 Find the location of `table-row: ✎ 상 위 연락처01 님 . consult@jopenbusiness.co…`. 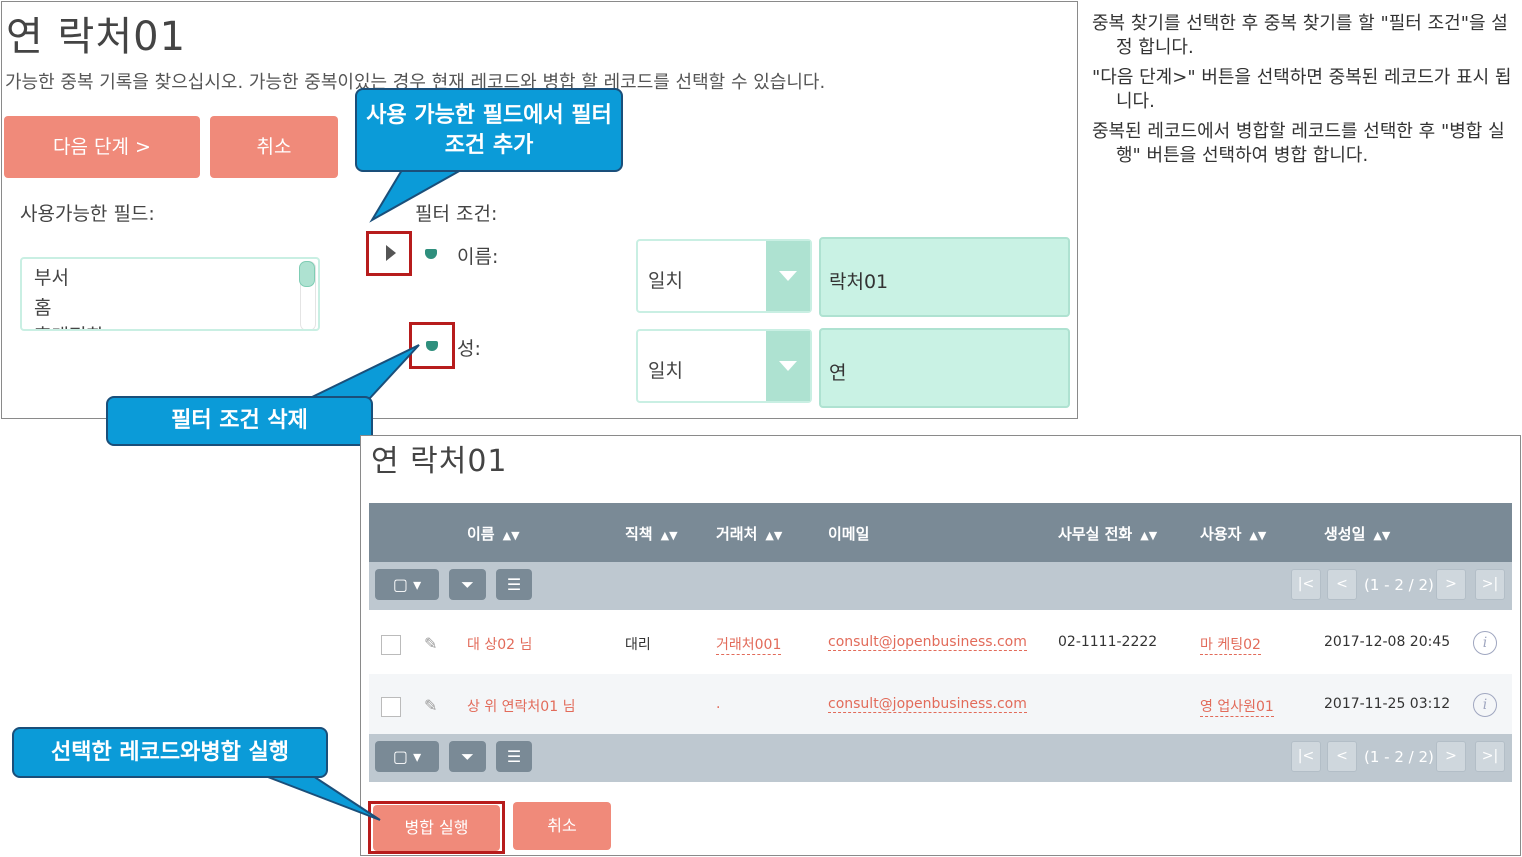

table-row: ✎ 상 위 연락처01 님 . consult@jopenbusiness.co… is located at coordinates (940, 705).